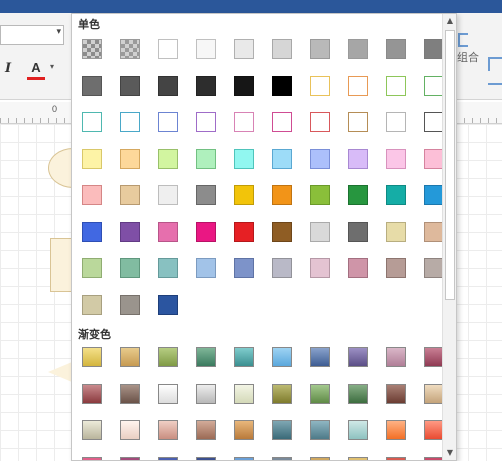 The width and height of the screenshot is (502, 461). Describe the element at coordinates (450, 165) in the screenshot. I see `scrollbar-thumb` at that location.